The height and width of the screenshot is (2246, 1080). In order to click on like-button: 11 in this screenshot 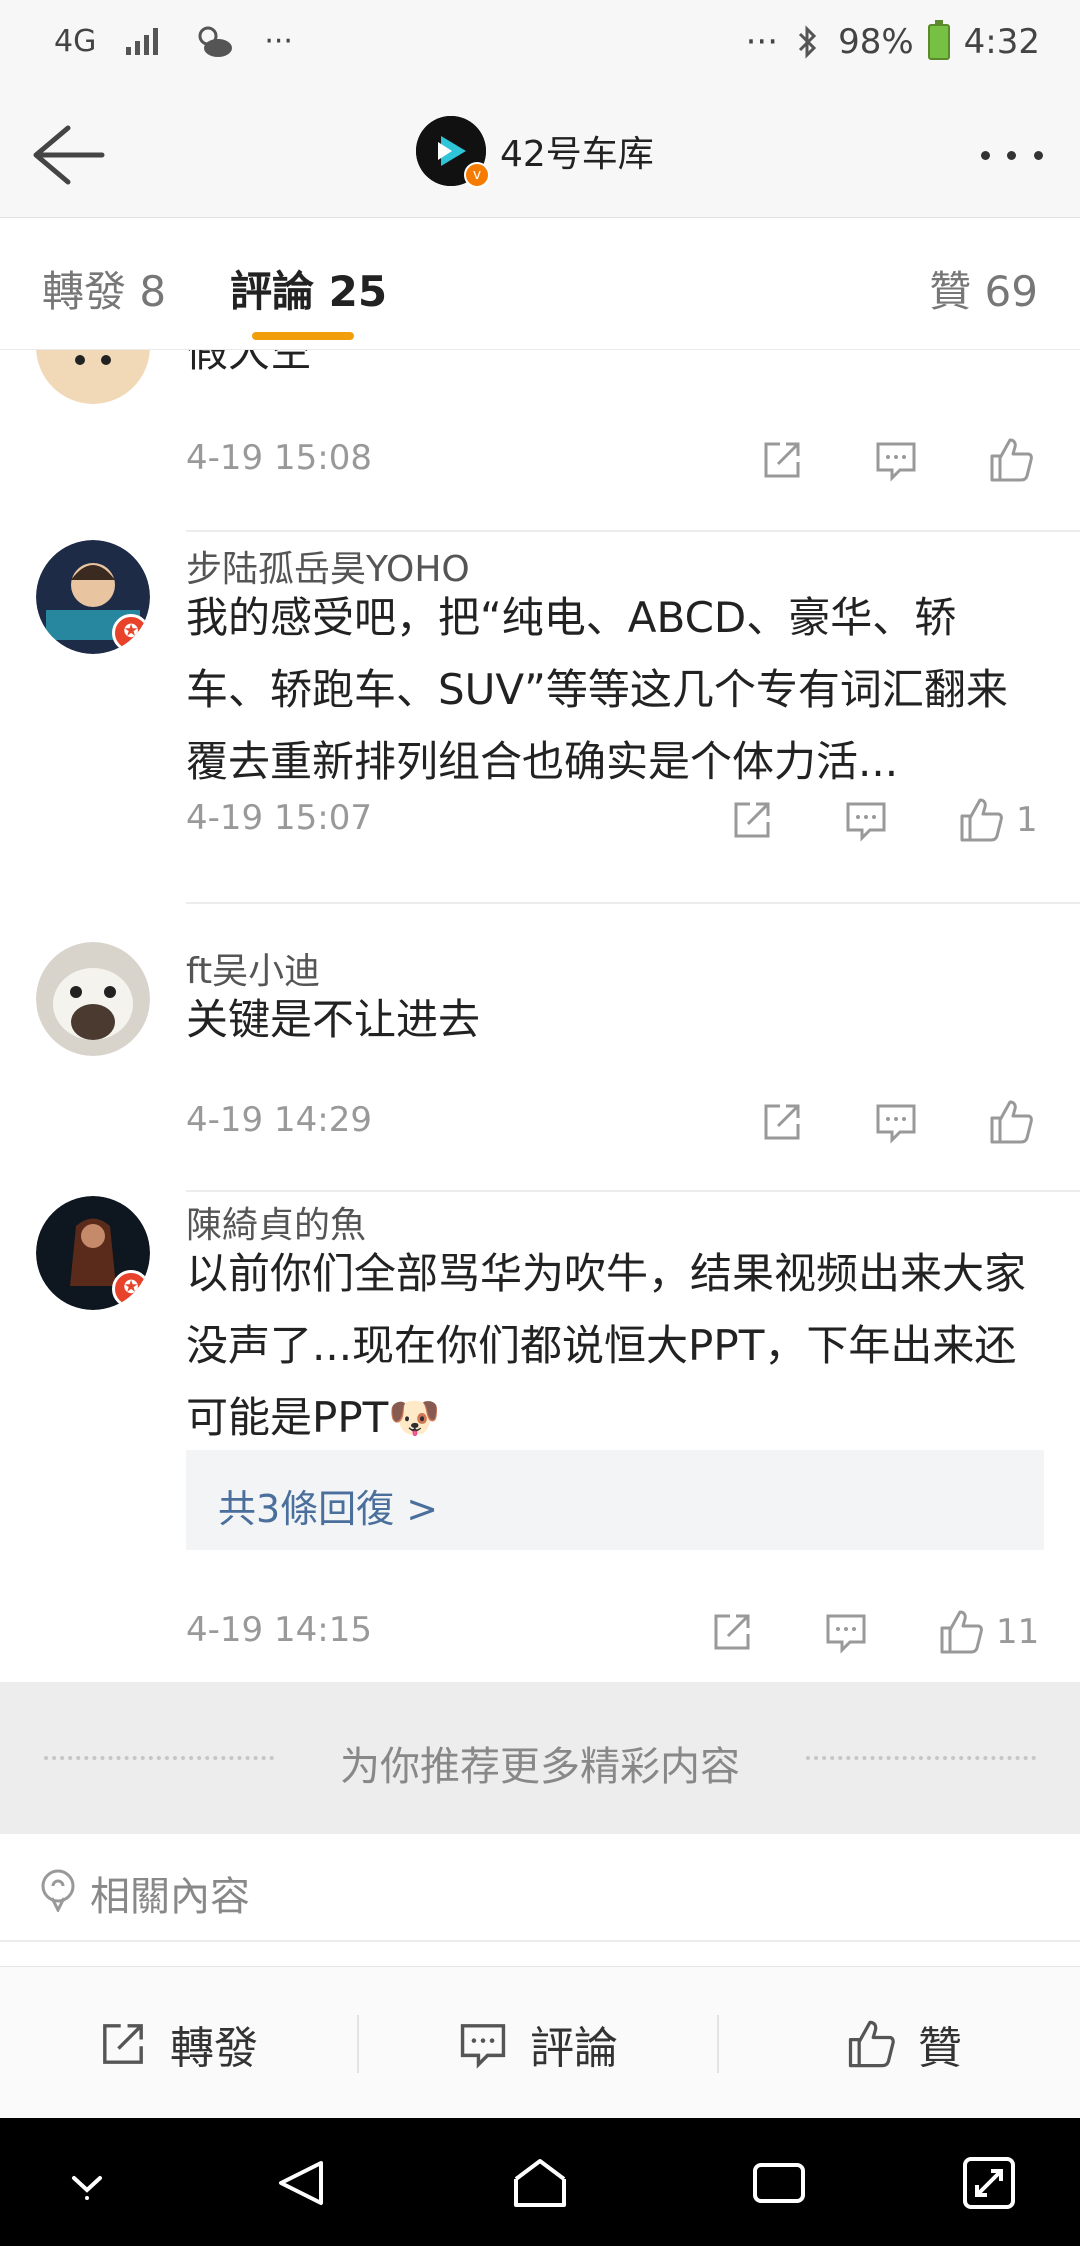, I will do `click(987, 1632)`.